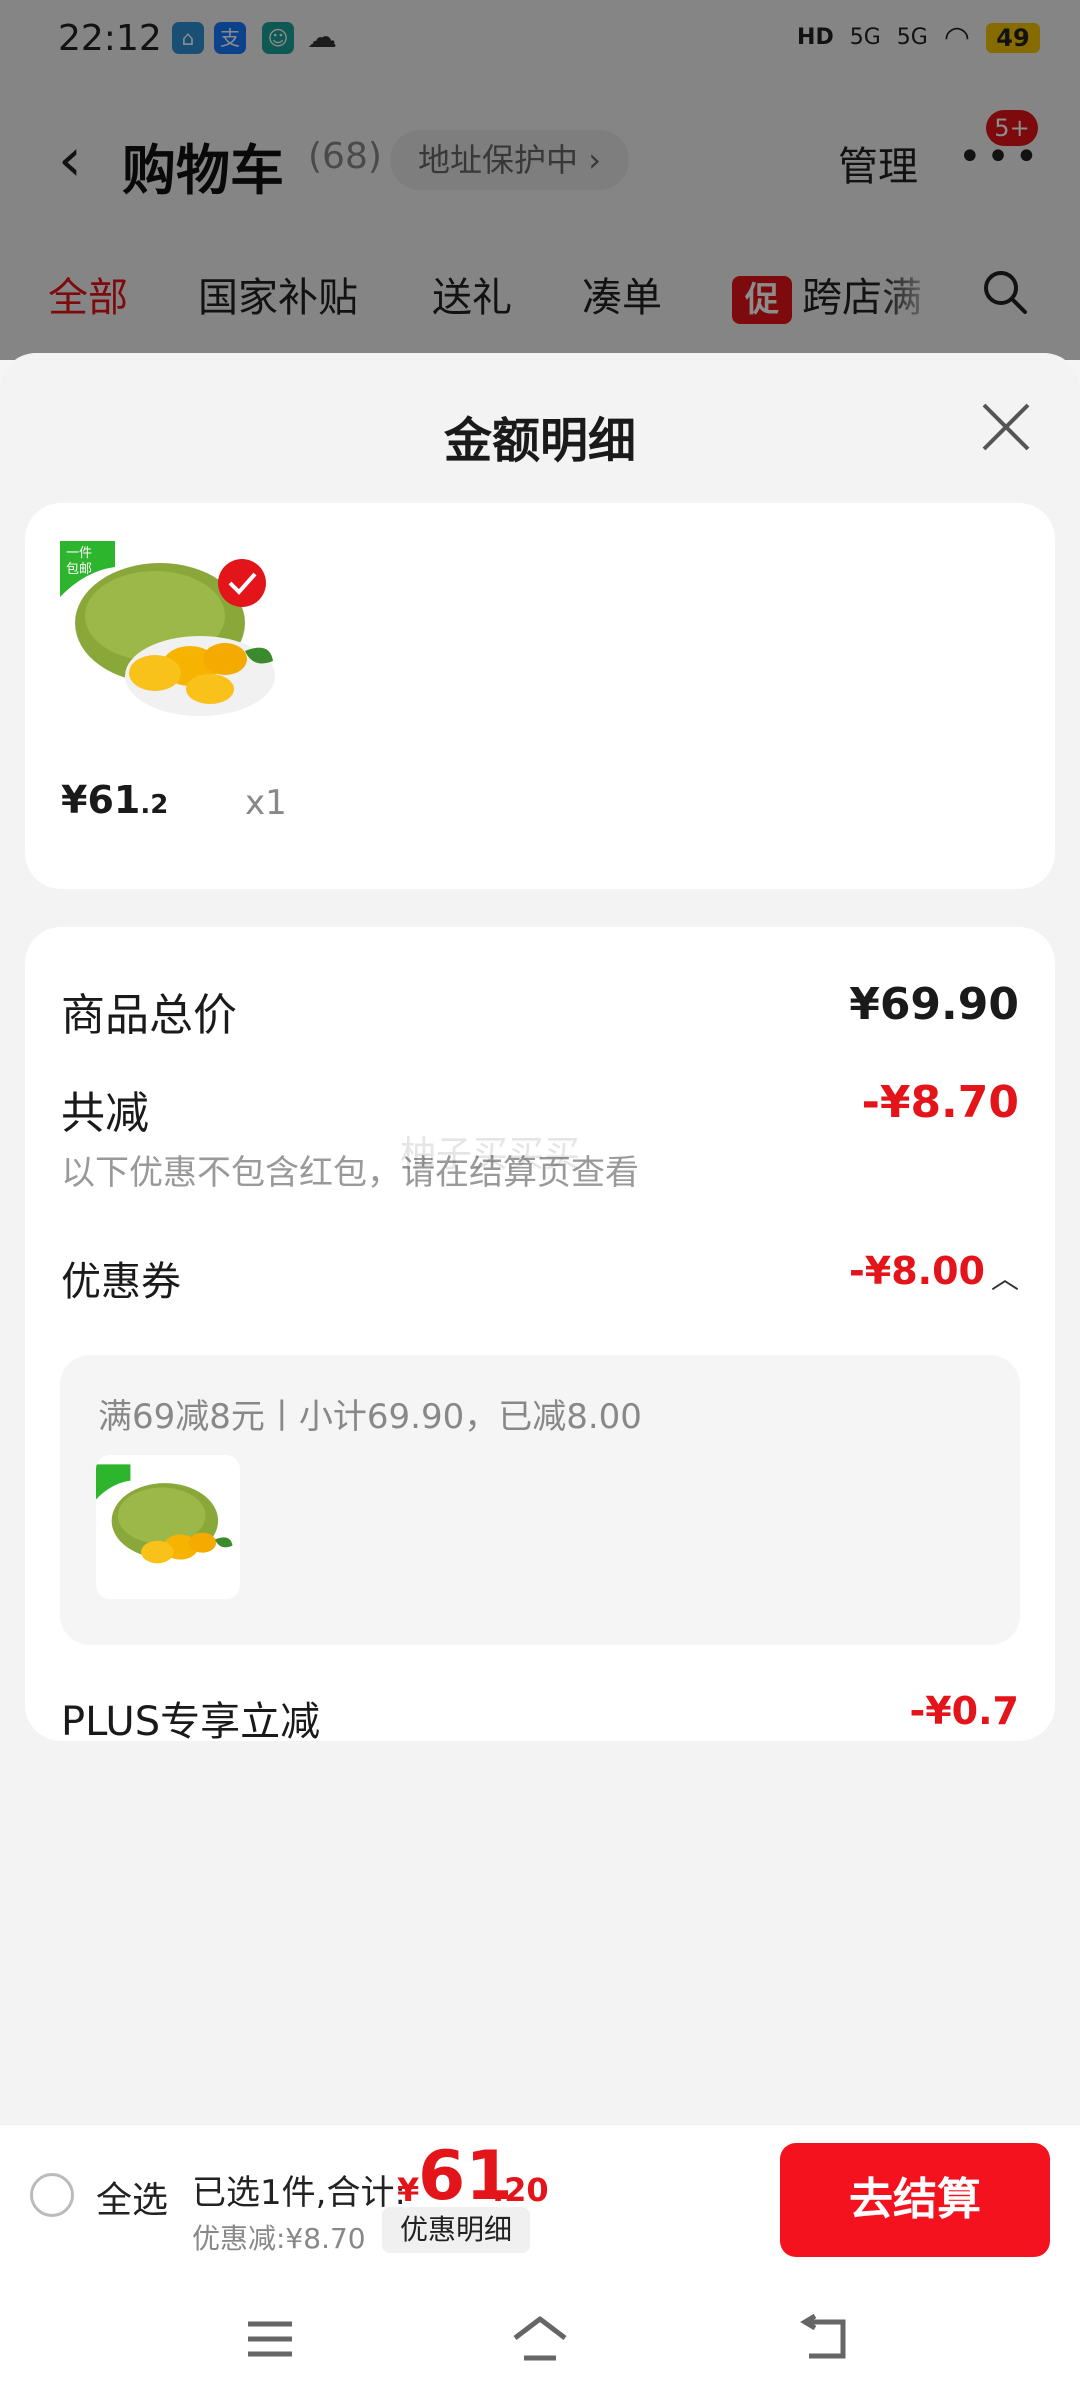 Image resolution: width=1080 pixels, height=2400 pixels. I want to click on total-label: 商品总价, so click(149, 1015).